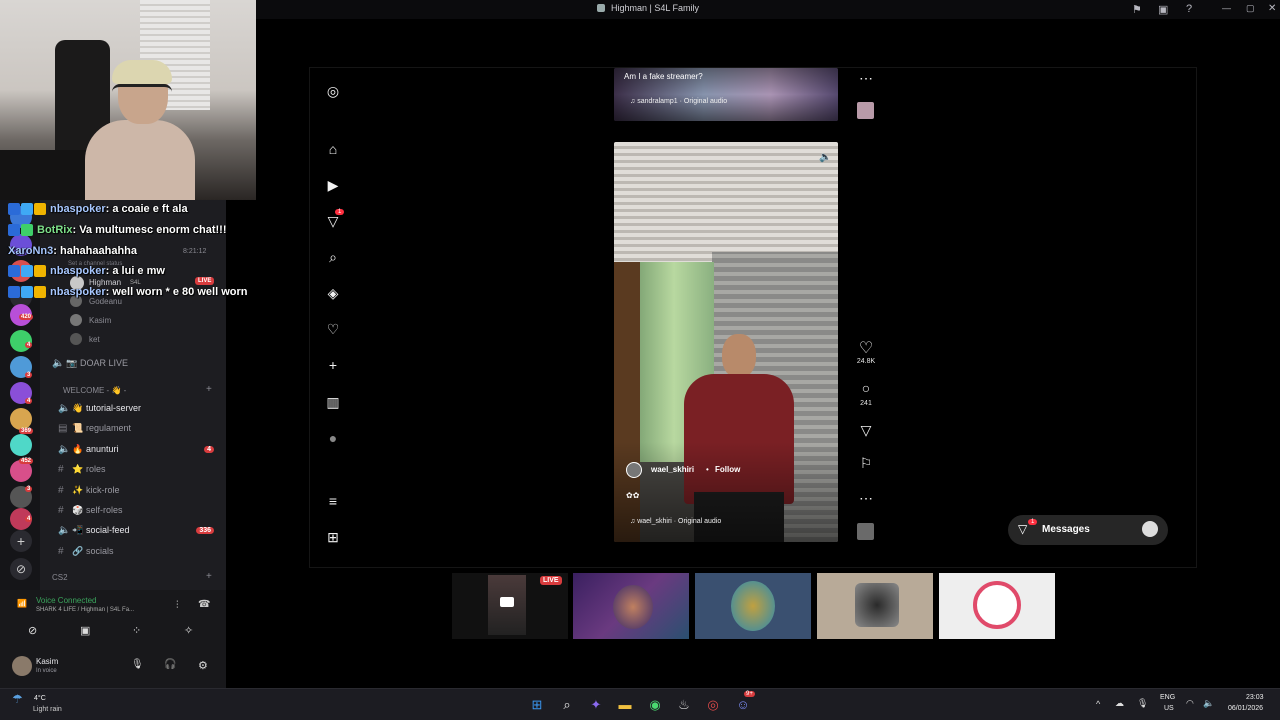 Image resolution: width=1280 pixels, height=720 pixels. Describe the element at coordinates (132, 363) in the screenshot. I see `voice-channel-doar-live: 🔈 📷 DOAR LIVE` at that location.